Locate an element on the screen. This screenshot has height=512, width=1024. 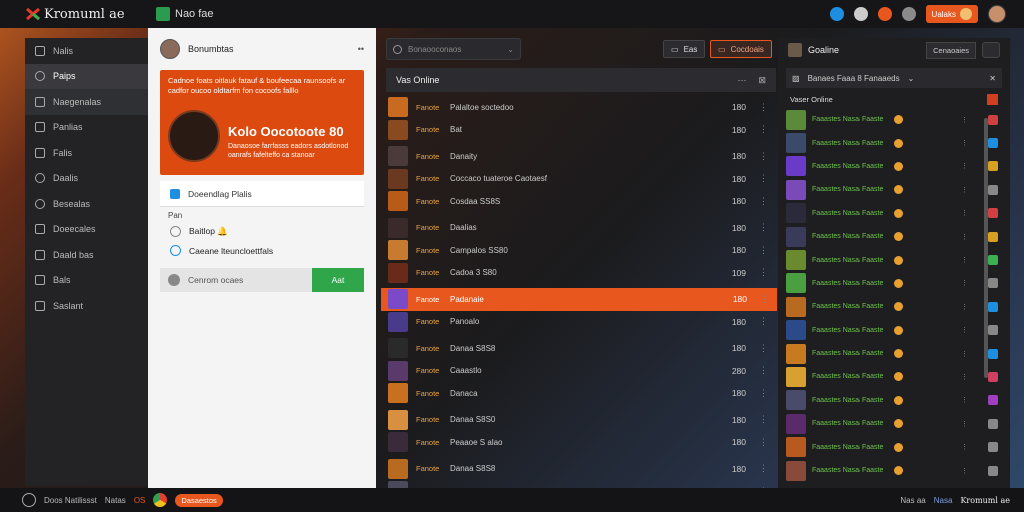
scrollbar is located at coordinates (986, 248).